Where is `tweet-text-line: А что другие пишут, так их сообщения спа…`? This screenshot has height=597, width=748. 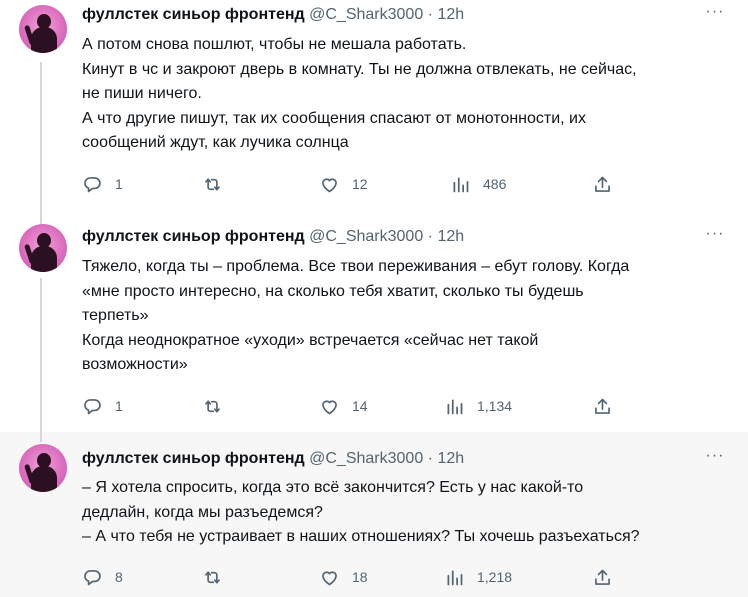 tweet-text-line: А что другие пишут, так их сообщения спа… is located at coordinates (334, 118).